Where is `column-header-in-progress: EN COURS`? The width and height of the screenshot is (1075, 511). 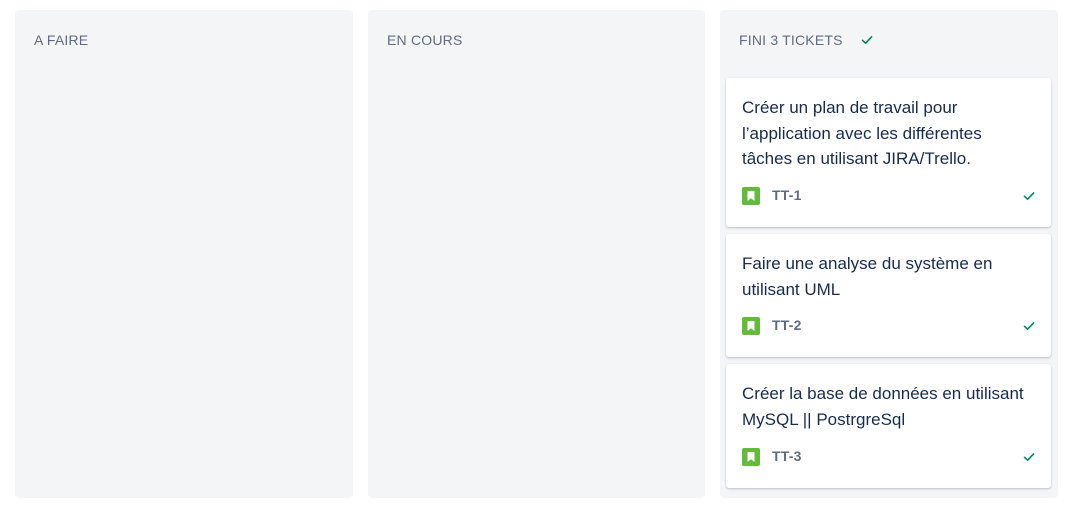
column-header-in-progress: EN COURS is located at coordinates (425, 40).